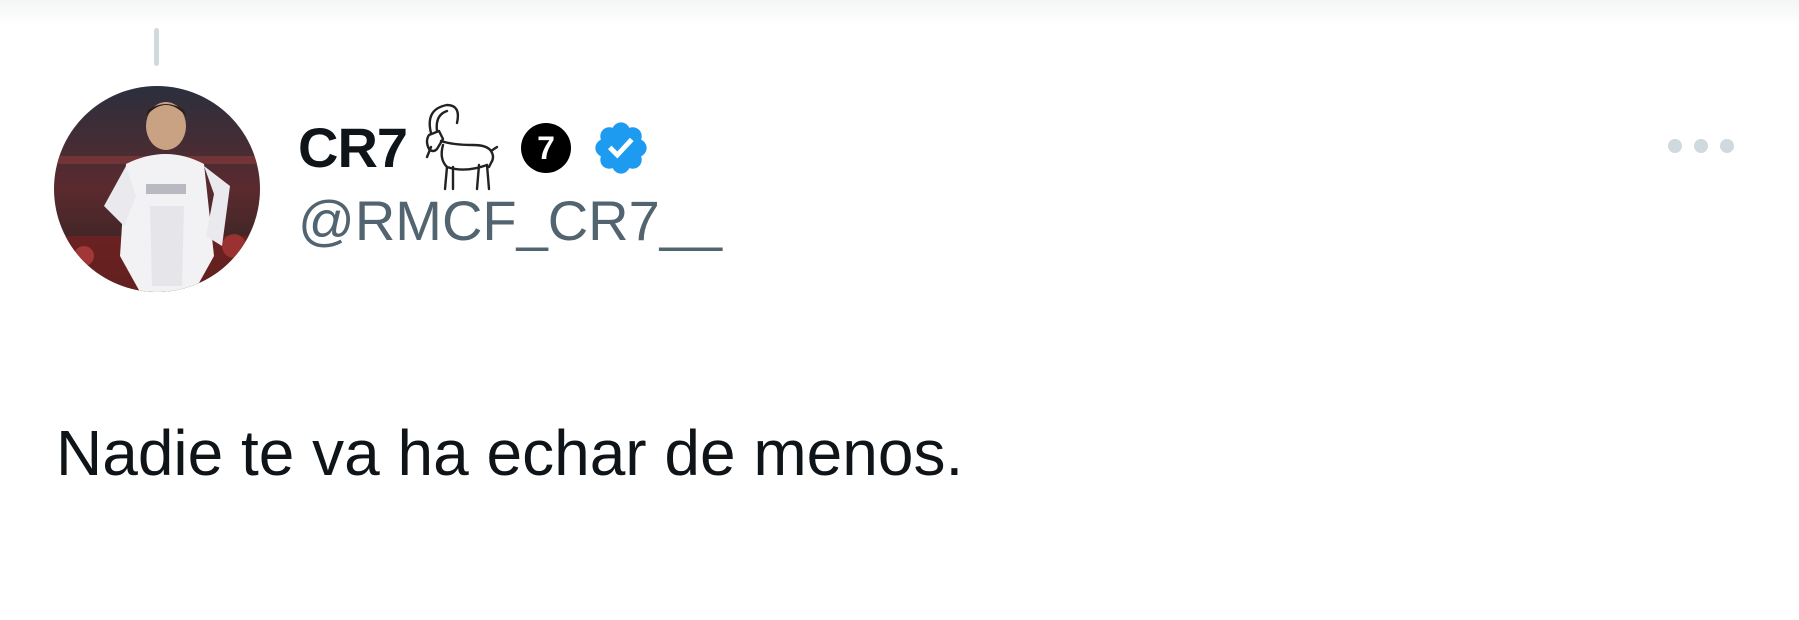  Describe the element at coordinates (899, 13) in the screenshot. I see `top-divider` at that location.